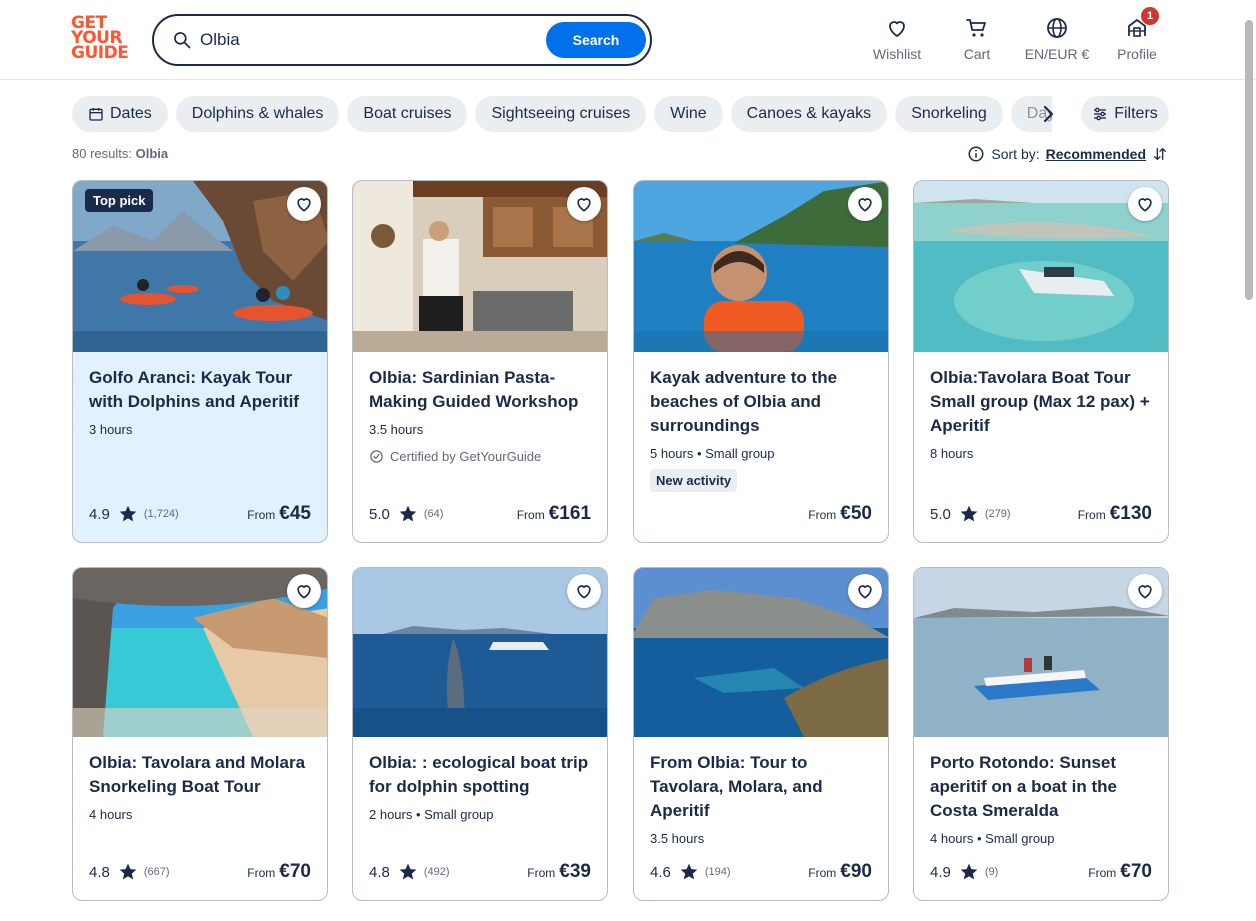  What do you see at coordinates (688, 114) in the screenshot?
I see `chip-wine: Wine` at bounding box center [688, 114].